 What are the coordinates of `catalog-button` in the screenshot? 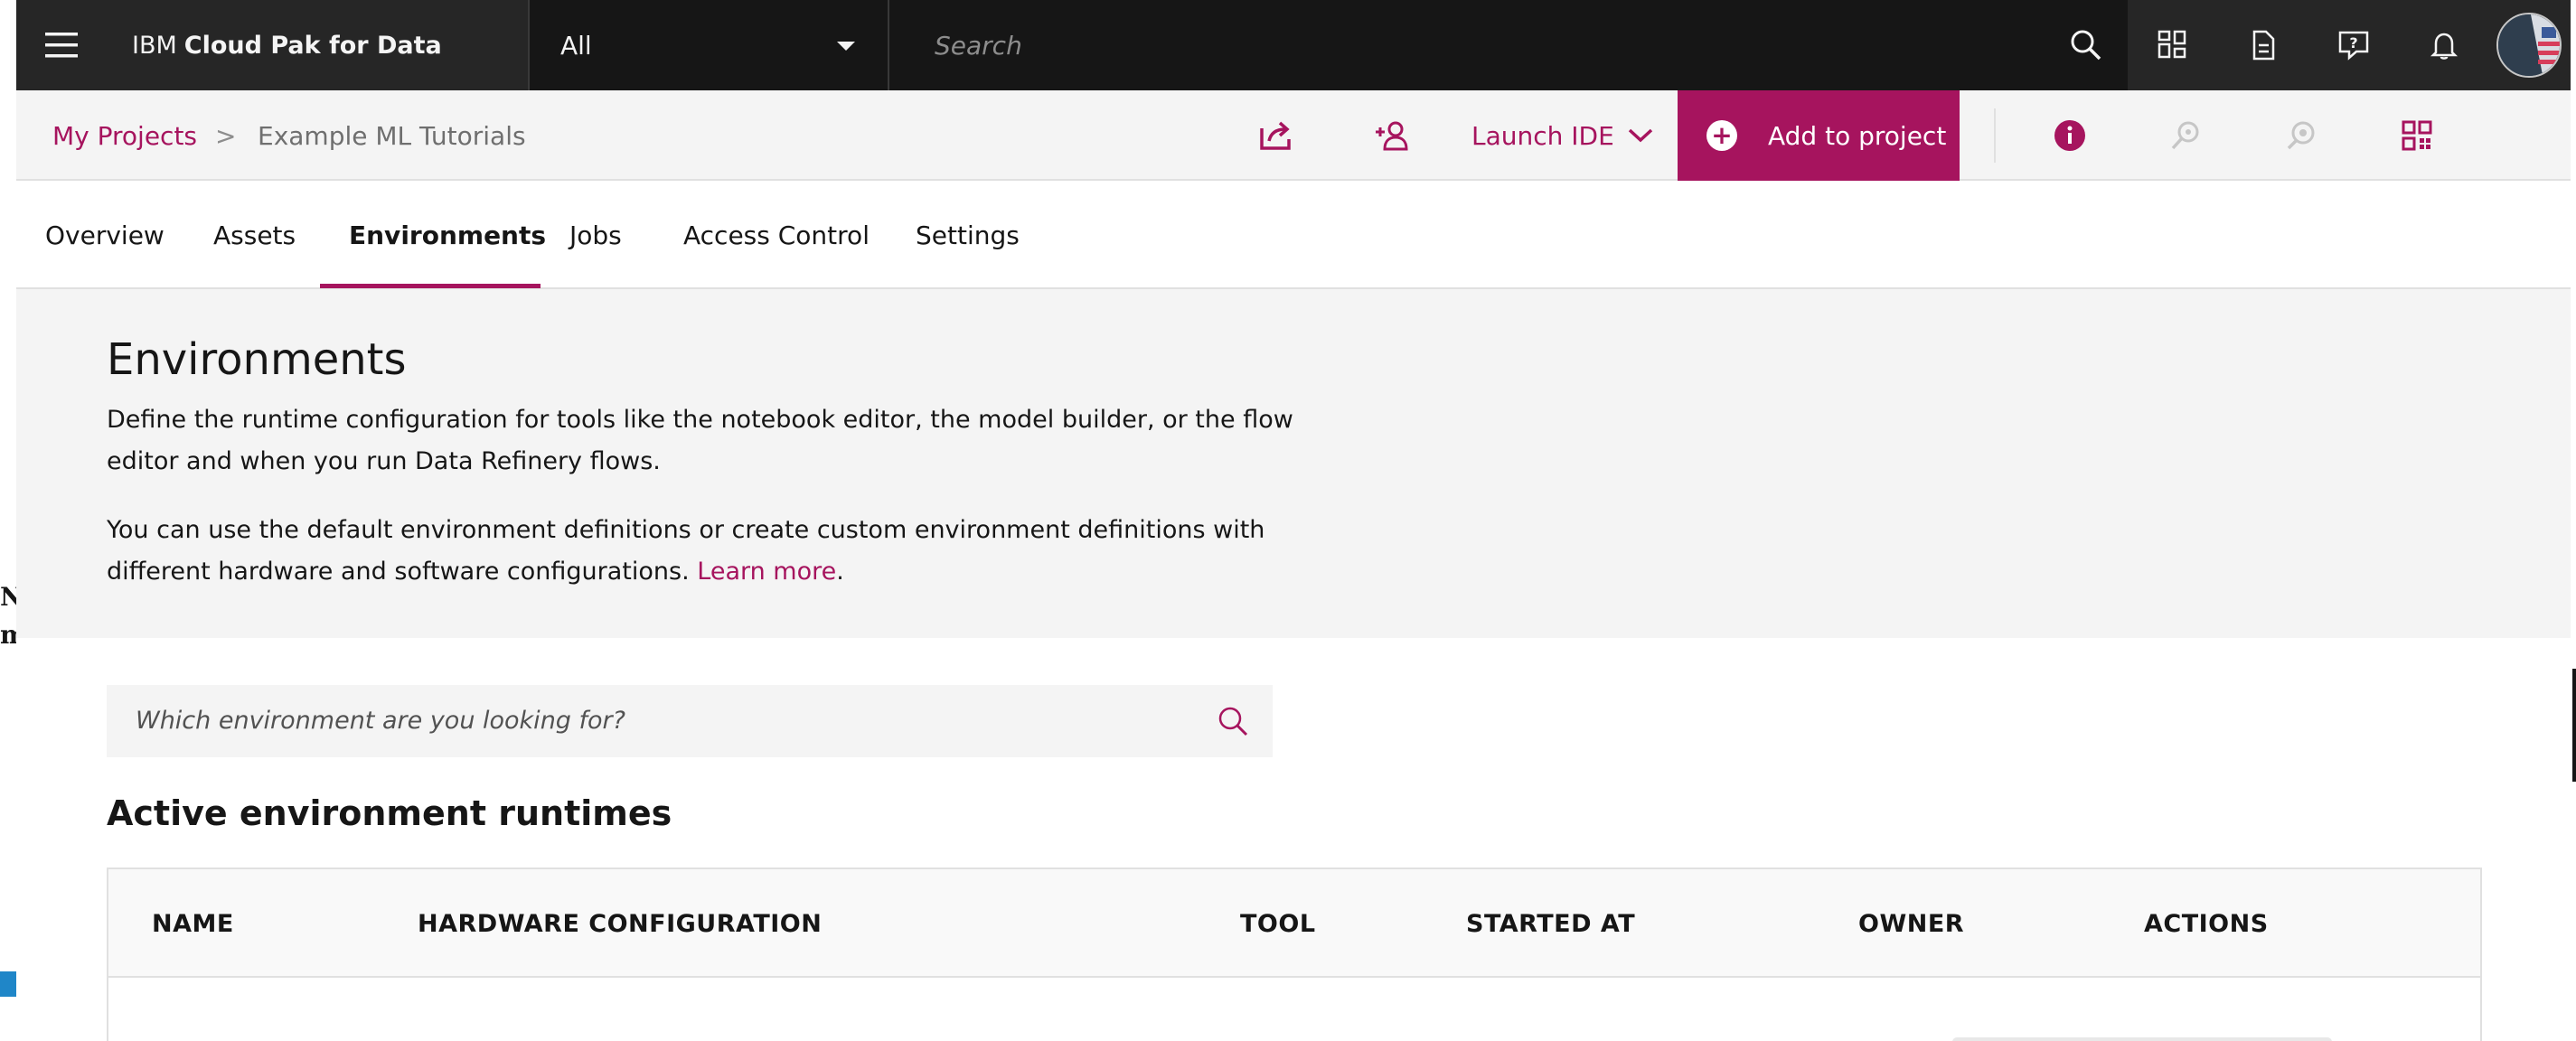 It's located at (2173, 45).